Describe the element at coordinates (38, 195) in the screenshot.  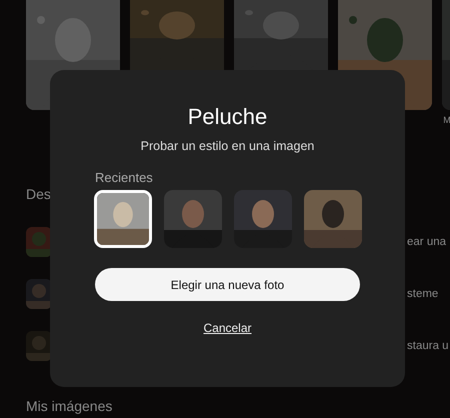
I see `section-title: Des` at that location.